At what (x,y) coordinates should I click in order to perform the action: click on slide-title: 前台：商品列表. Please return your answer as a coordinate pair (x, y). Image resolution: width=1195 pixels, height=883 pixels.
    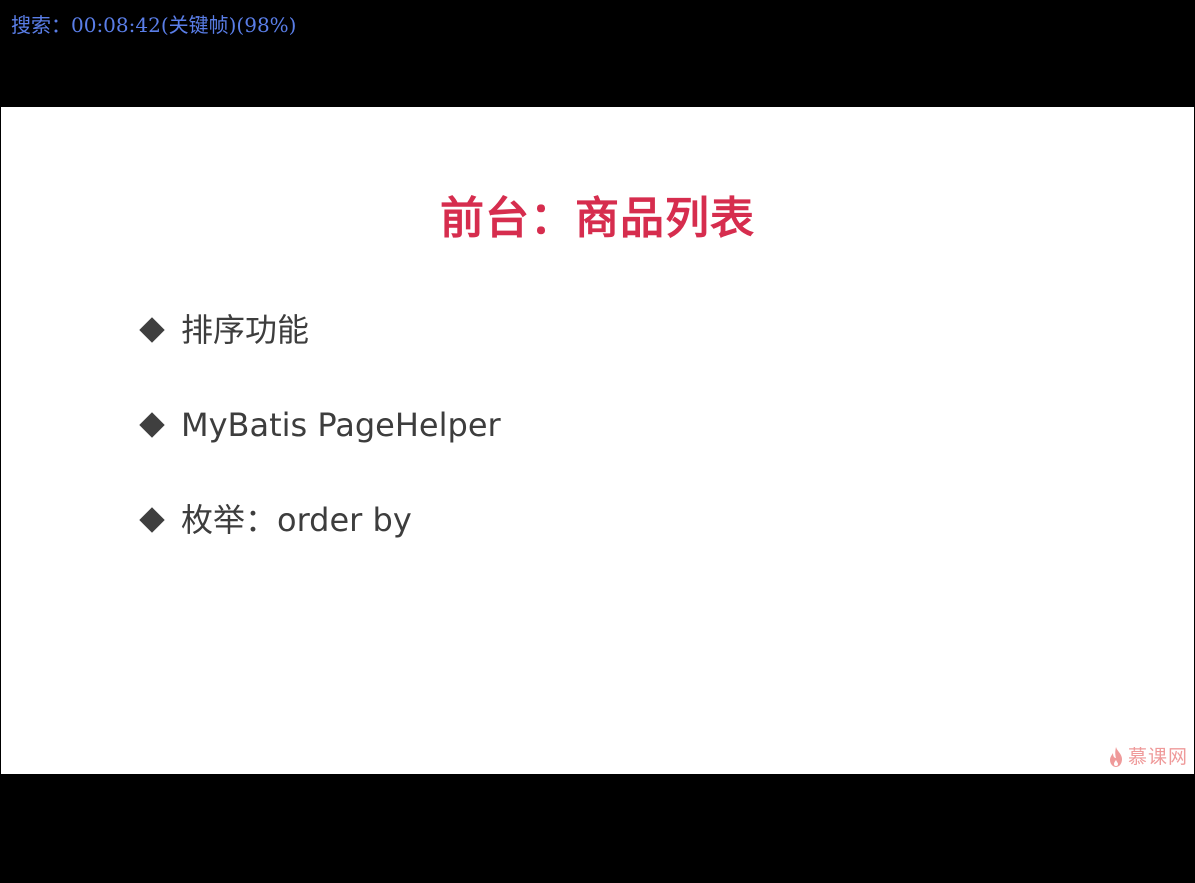
    Looking at the image, I should click on (597, 218).